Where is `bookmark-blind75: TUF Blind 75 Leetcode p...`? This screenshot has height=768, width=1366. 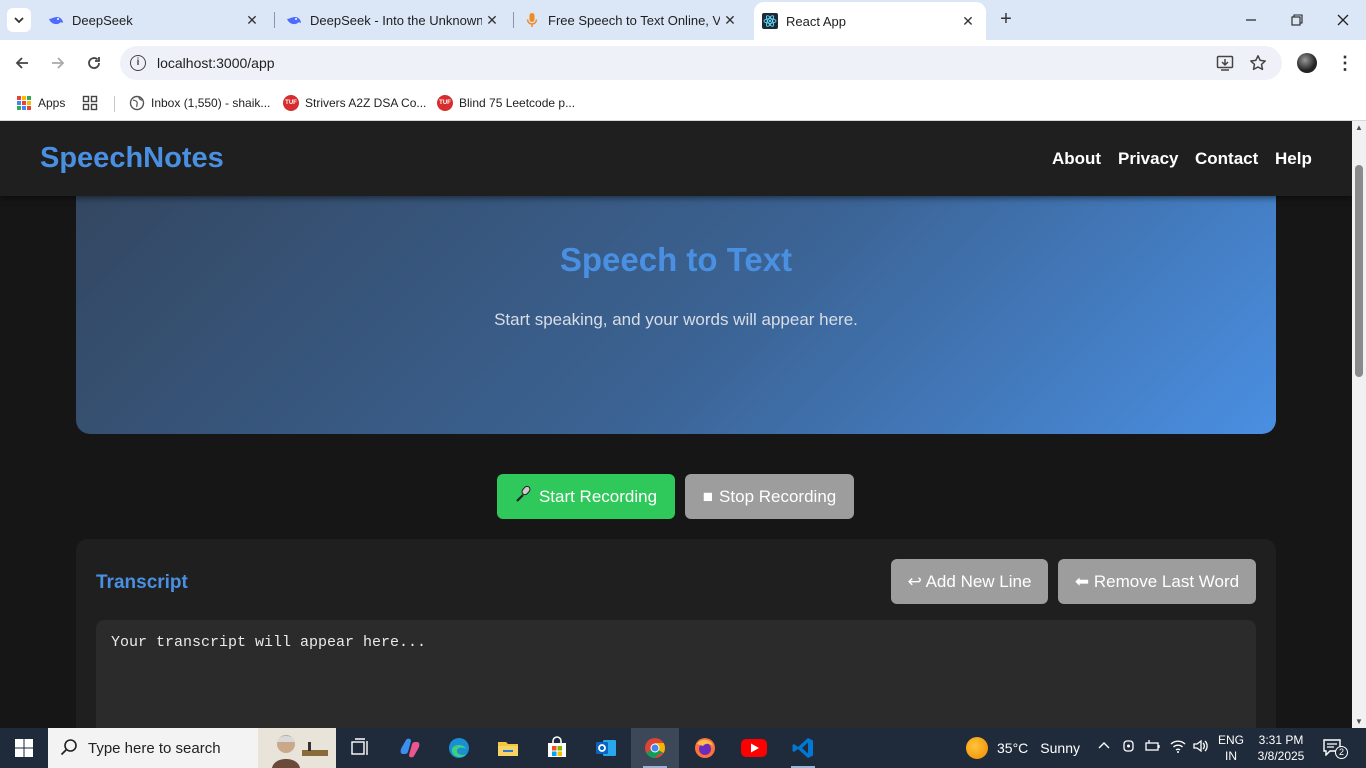 bookmark-blind75: TUF Blind 75 Leetcode p... is located at coordinates (506, 103).